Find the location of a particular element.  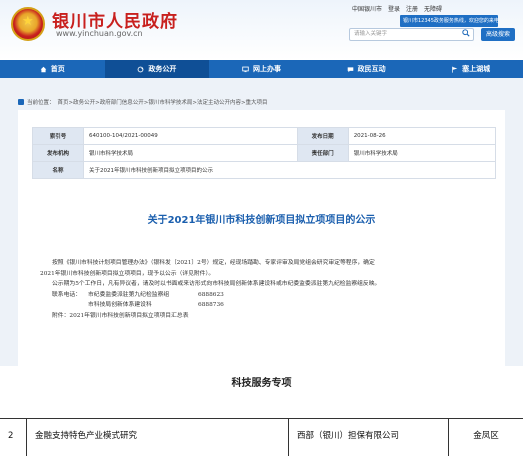

nav-item-interaction: 政民互动 is located at coordinates (366, 69).